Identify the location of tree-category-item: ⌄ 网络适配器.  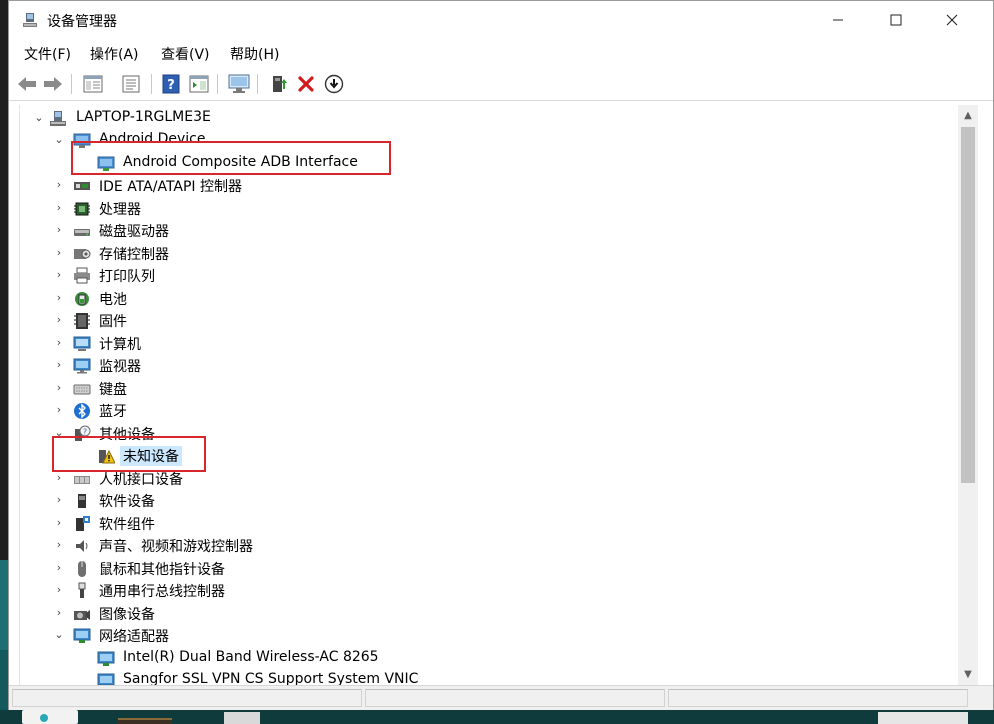
(489, 635).